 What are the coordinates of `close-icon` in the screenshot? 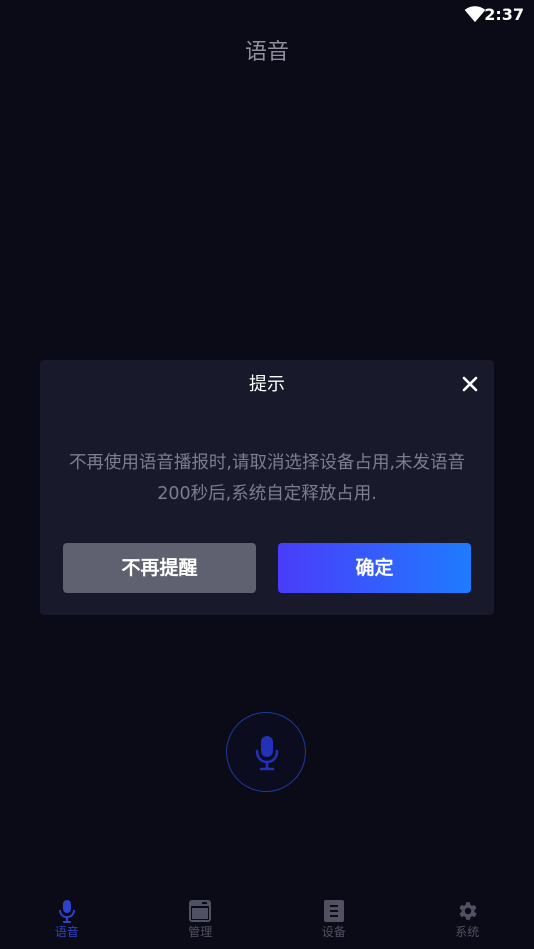 It's located at (470, 384).